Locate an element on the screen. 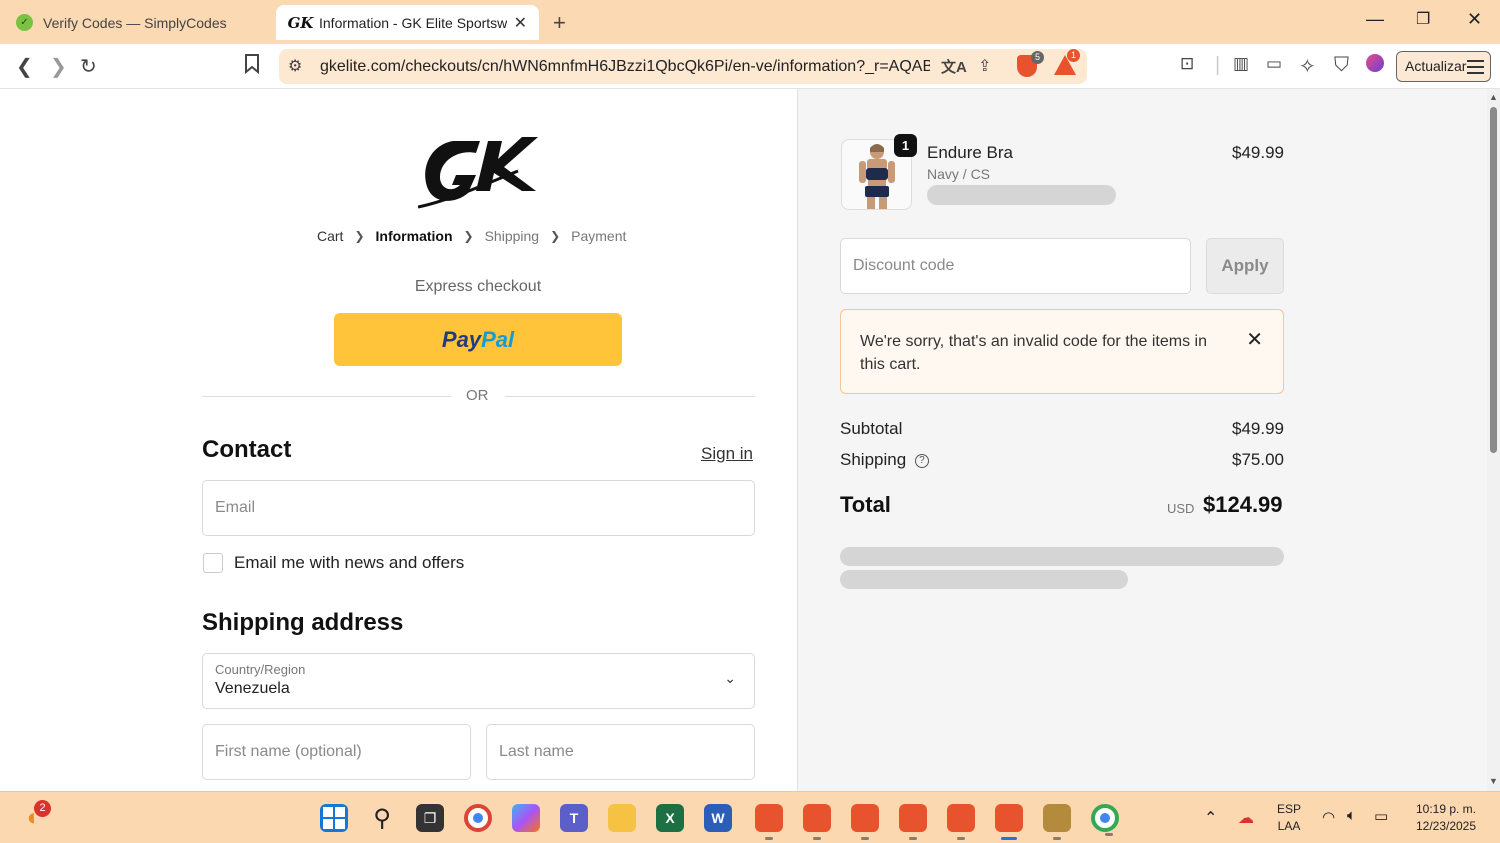  newsletter-checkbox is located at coordinates (213, 563).